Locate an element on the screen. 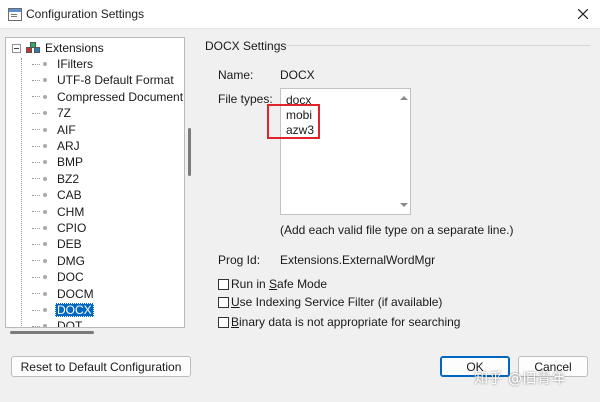 Image resolution: width=600 pixels, height=402 pixels. tree-item-doc: DOC is located at coordinates (59, 277).